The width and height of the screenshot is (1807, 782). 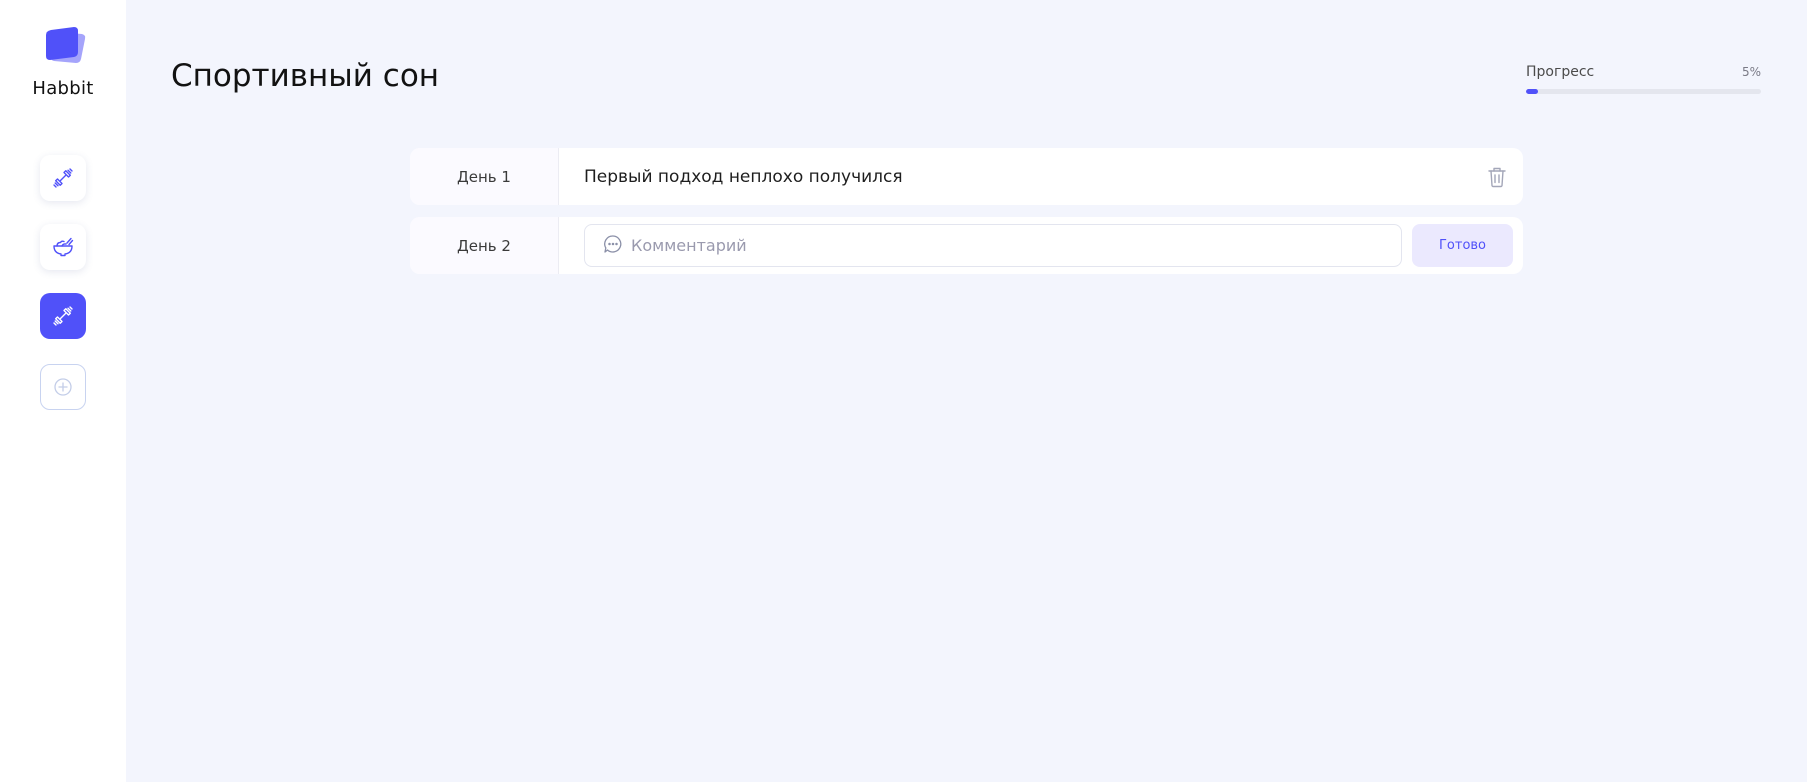 I want to click on done-button: Готово, so click(x=1462, y=245).